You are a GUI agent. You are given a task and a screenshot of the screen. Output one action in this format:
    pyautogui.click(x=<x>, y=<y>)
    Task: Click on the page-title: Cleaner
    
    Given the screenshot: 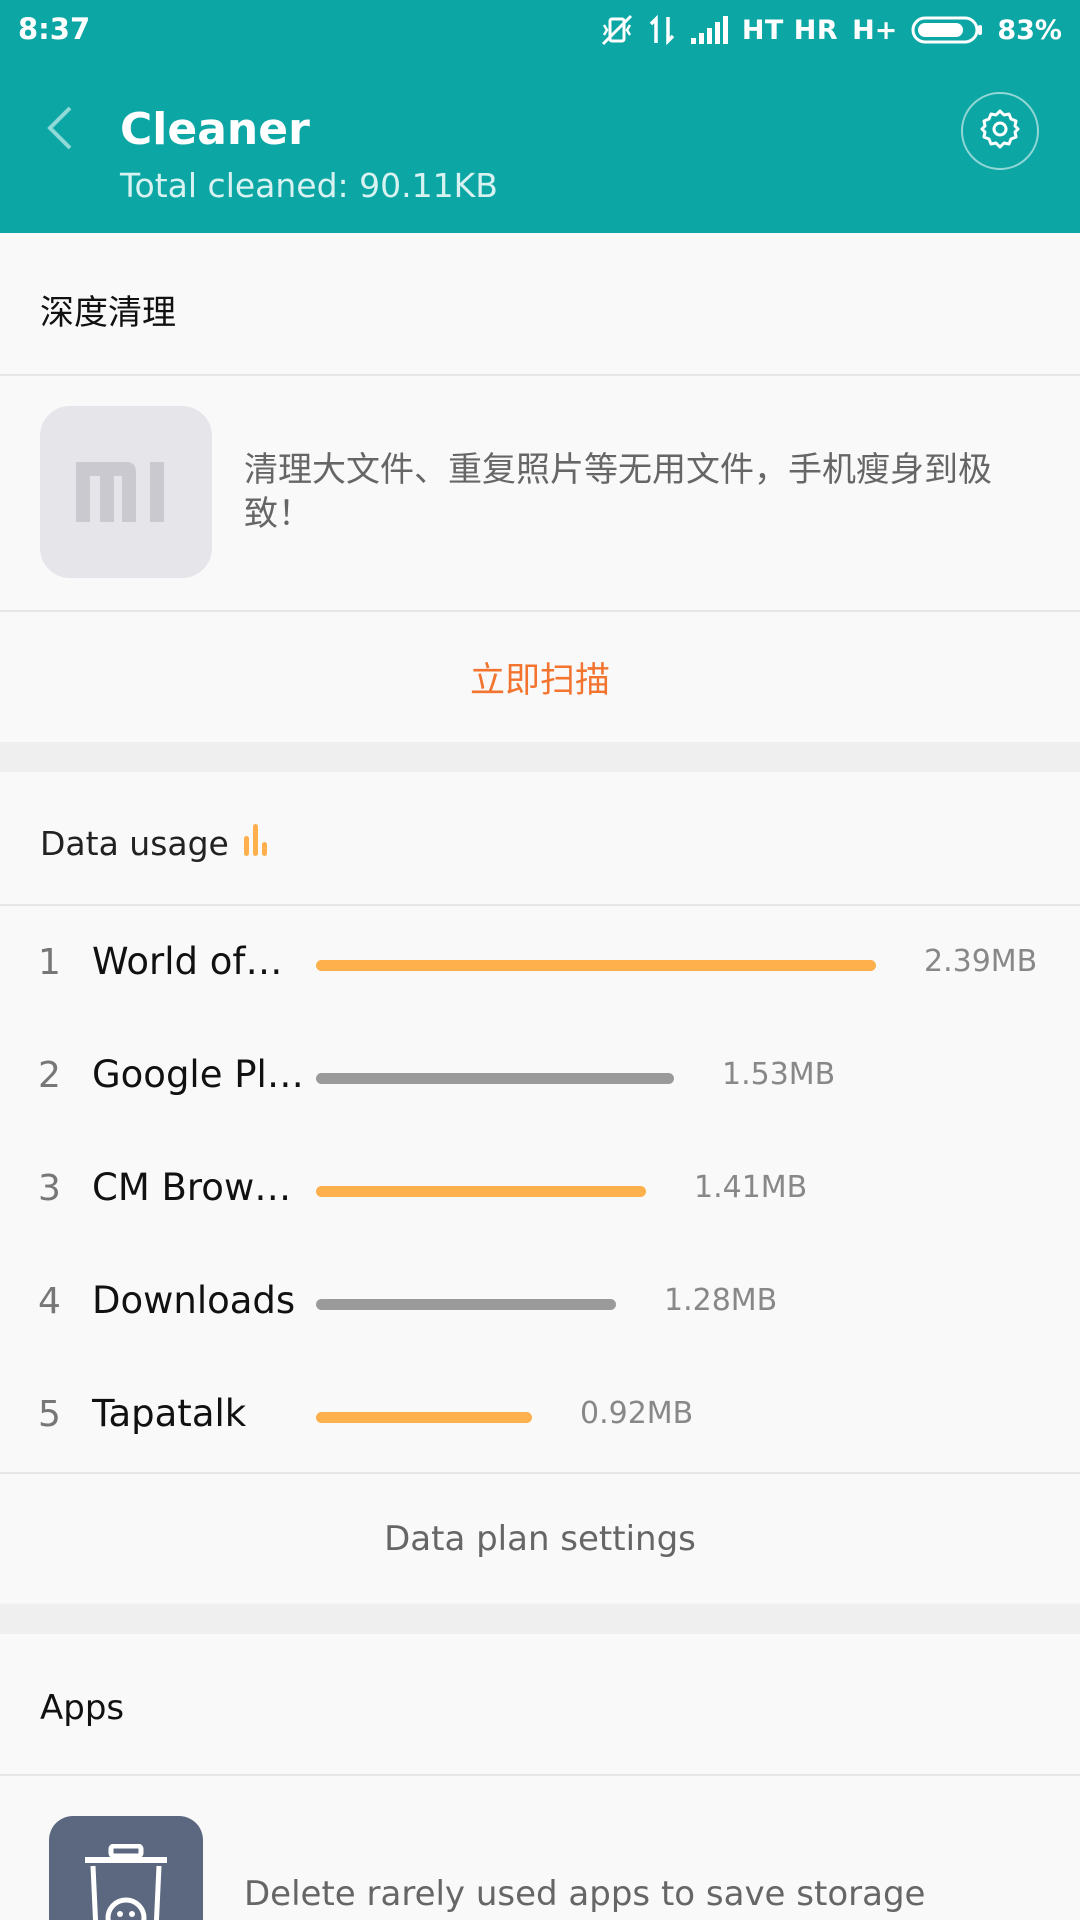 What is the action you would take?
    pyautogui.click(x=215, y=129)
    